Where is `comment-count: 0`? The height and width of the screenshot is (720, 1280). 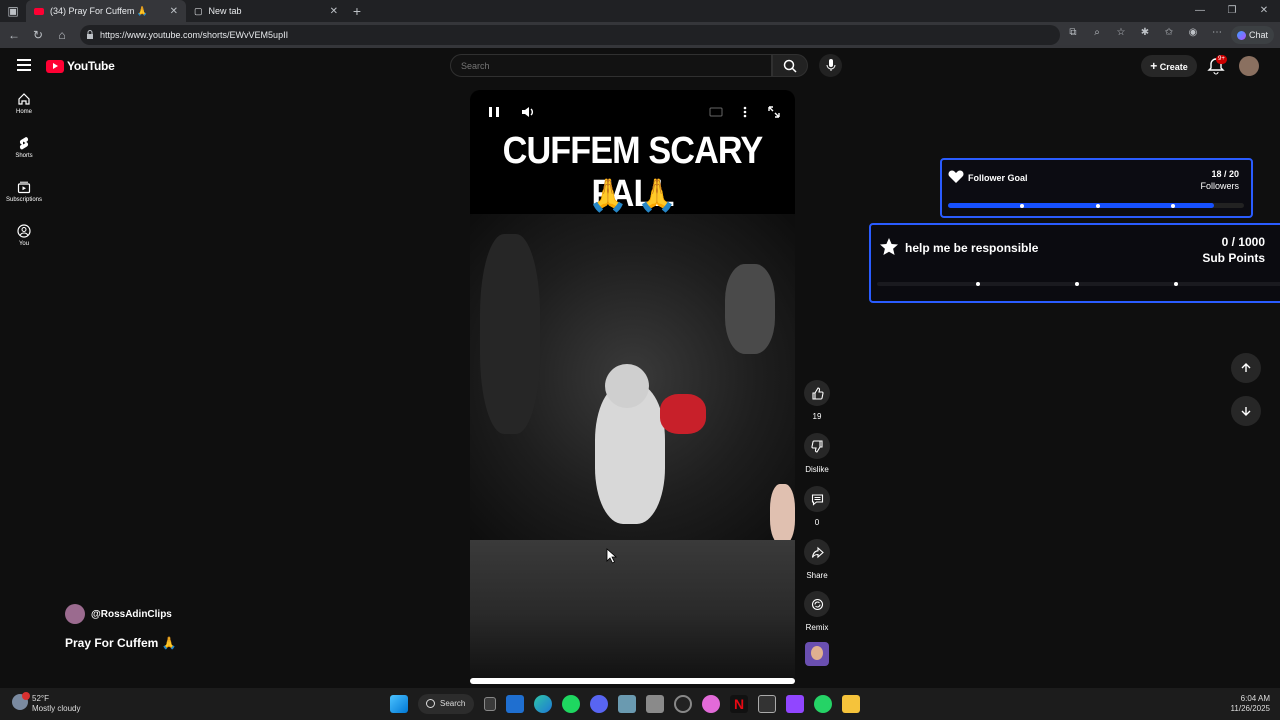
comment-count: 0 is located at coordinates (817, 522).